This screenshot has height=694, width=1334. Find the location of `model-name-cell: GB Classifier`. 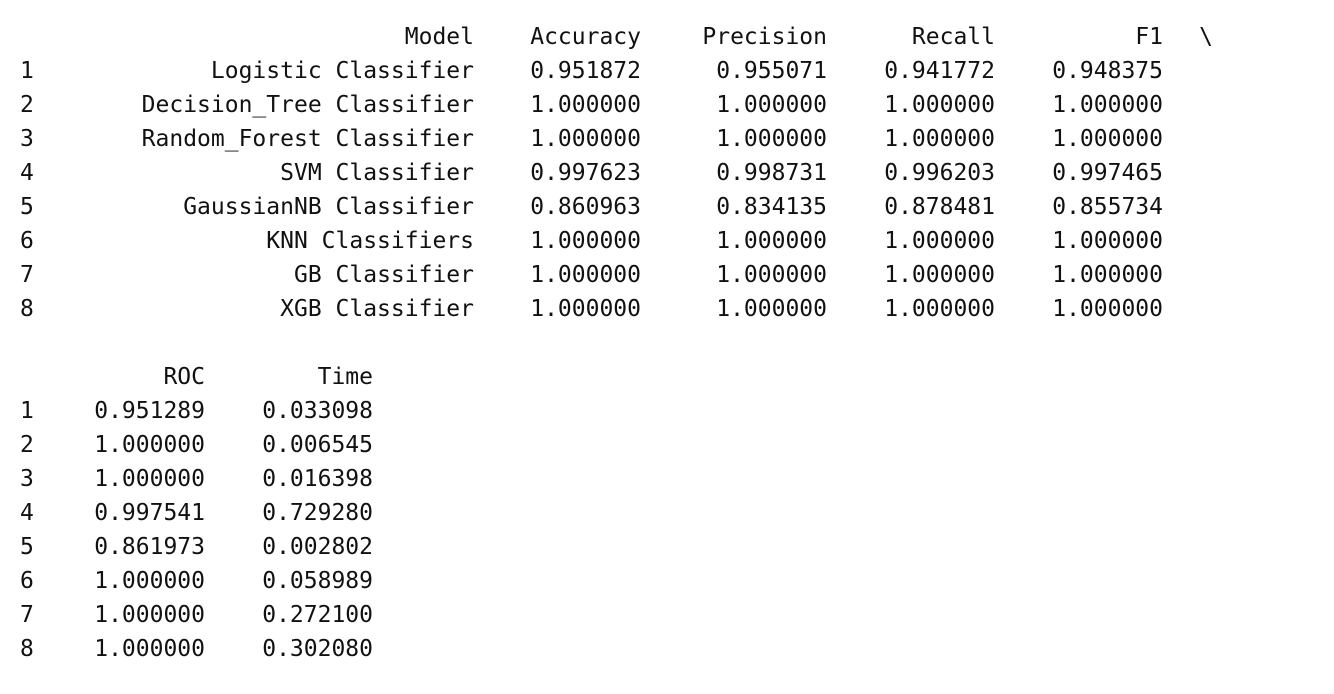

model-name-cell: GB Classifier is located at coordinates (383, 275).